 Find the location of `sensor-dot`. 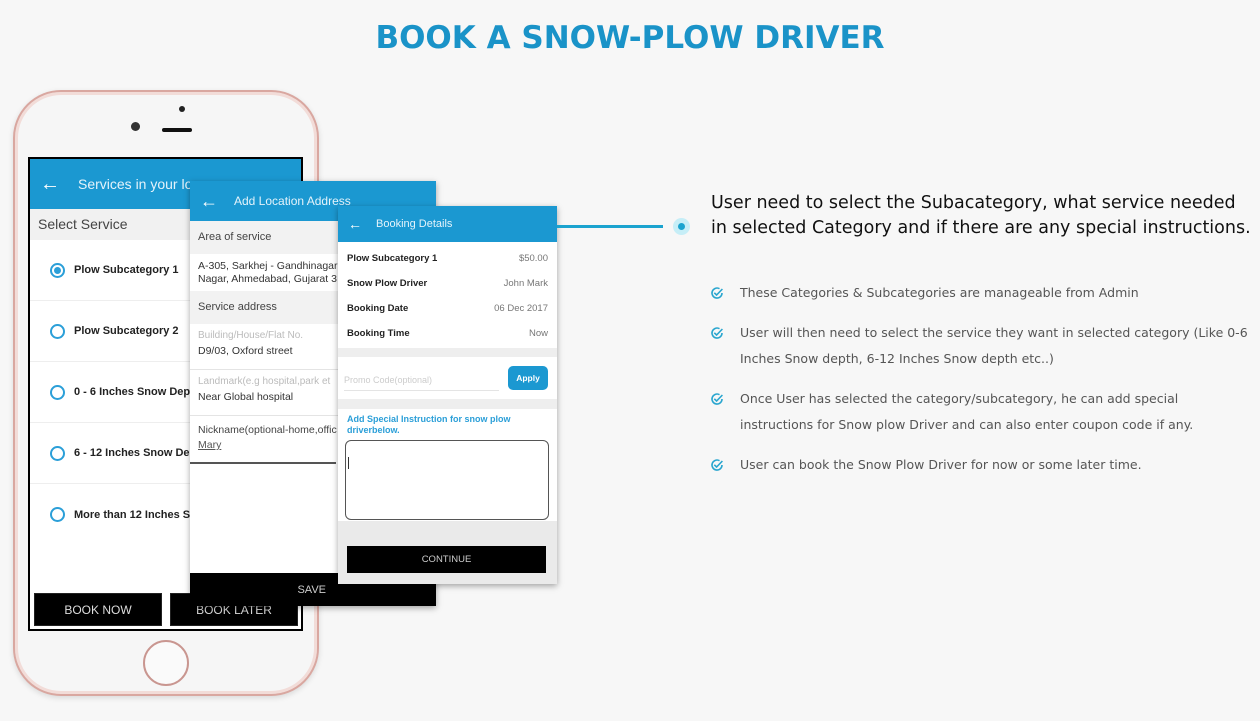

sensor-dot is located at coordinates (182, 109).